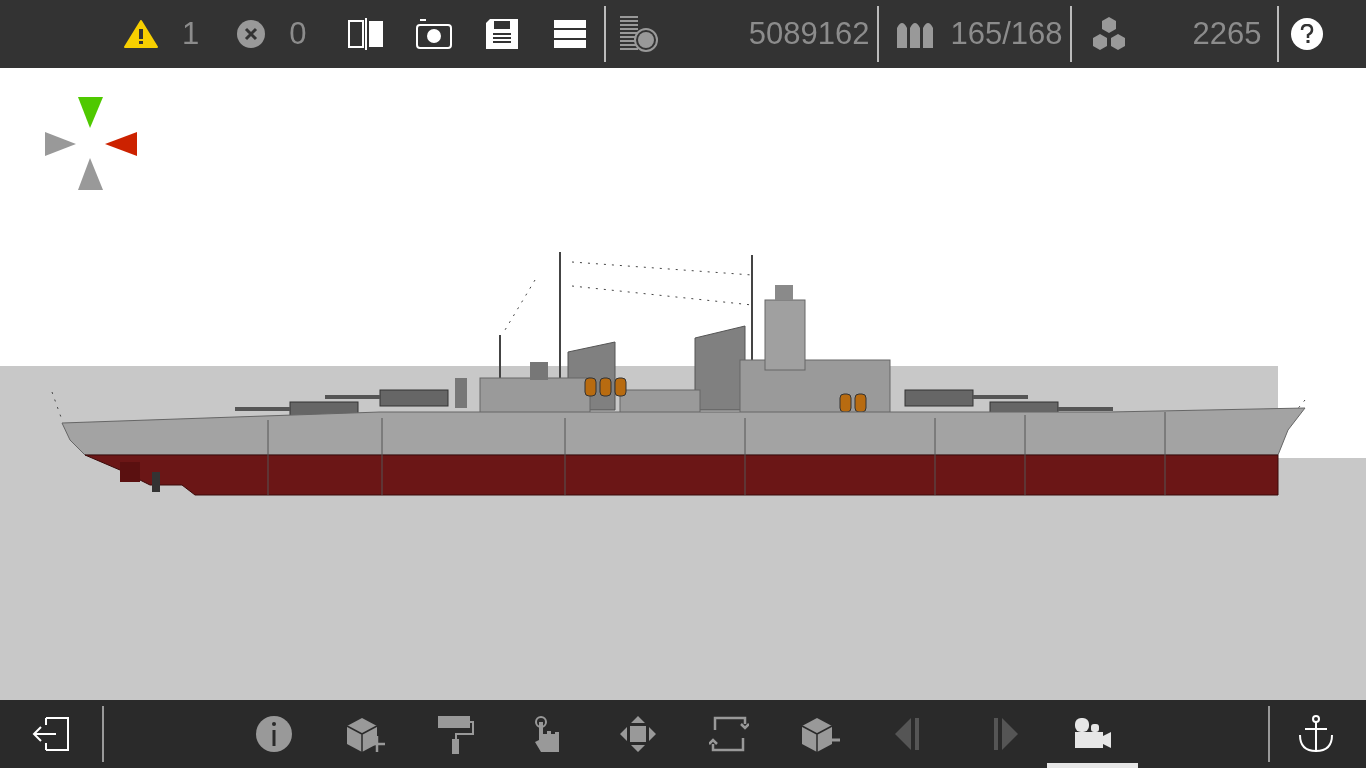 The height and width of the screenshot is (768, 1366). Describe the element at coordinates (141, 34) in the screenshot. I see `warning-icon` at that location.